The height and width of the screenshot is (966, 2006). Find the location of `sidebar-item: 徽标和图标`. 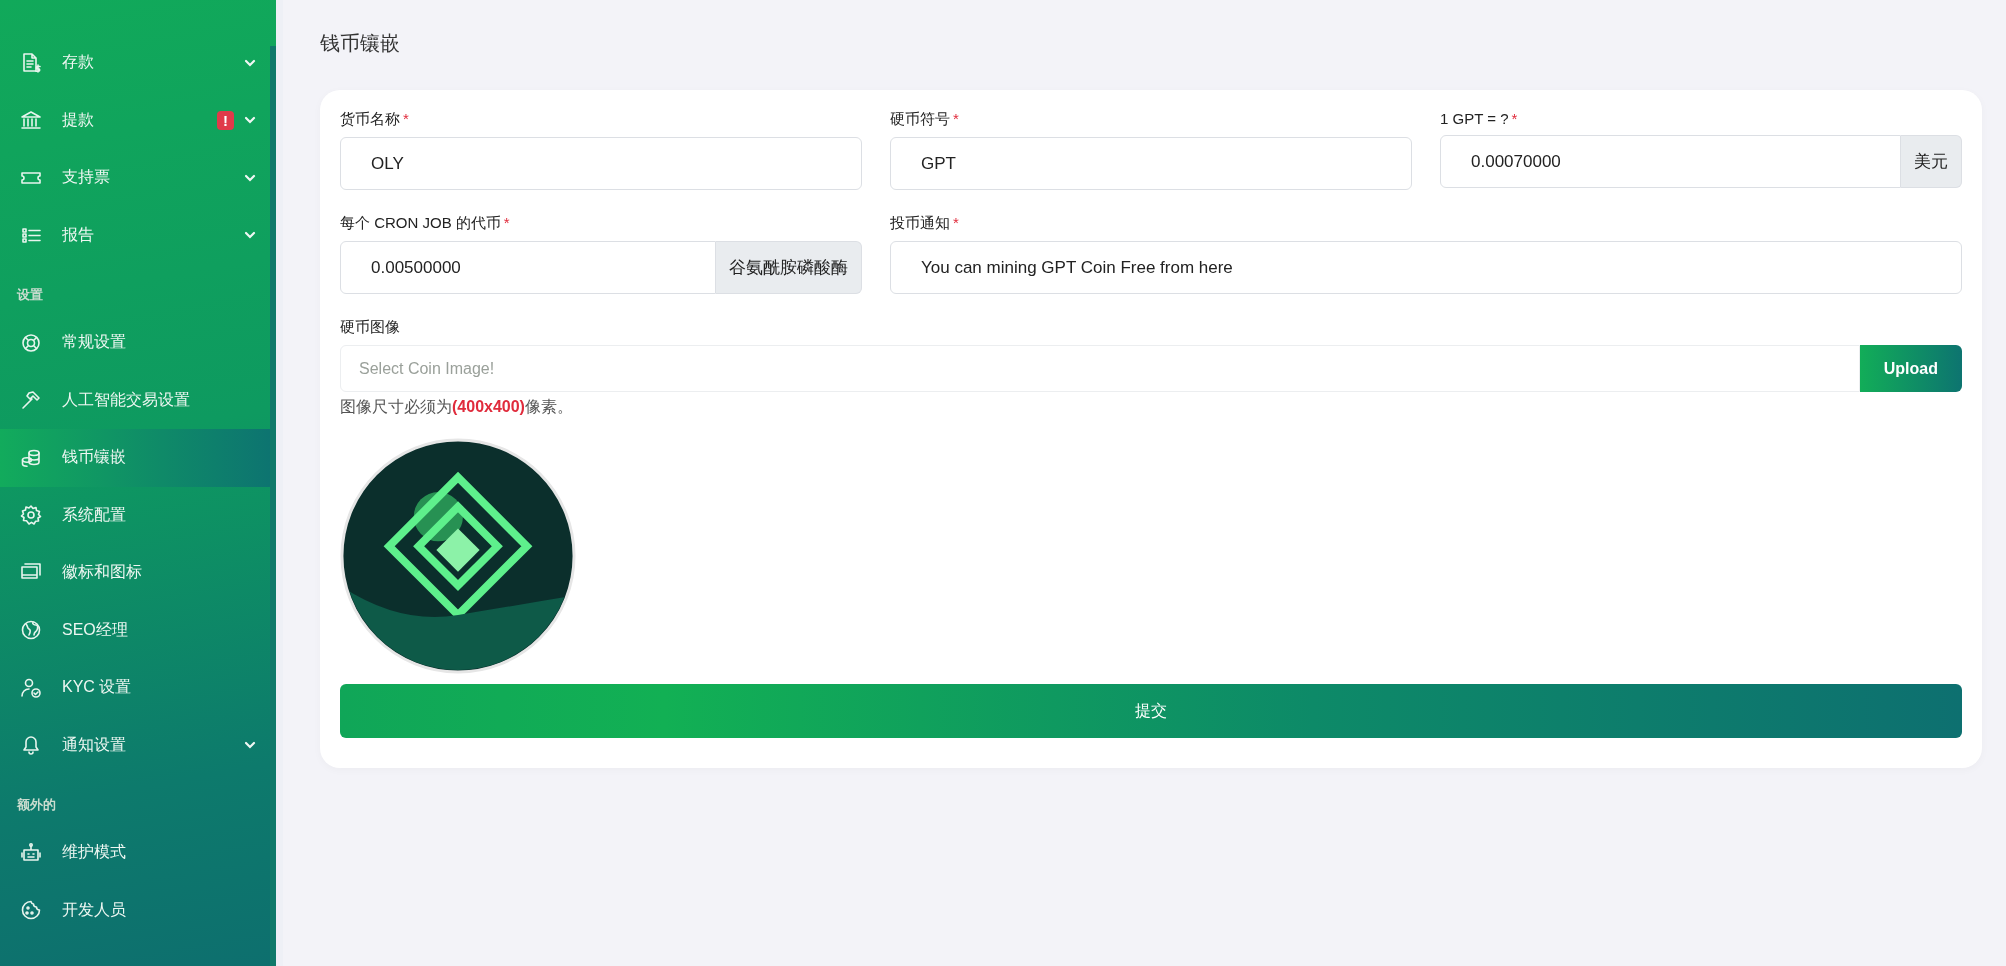

sidebar-item: 徽标和图标 is located at coordinates (135, 573).